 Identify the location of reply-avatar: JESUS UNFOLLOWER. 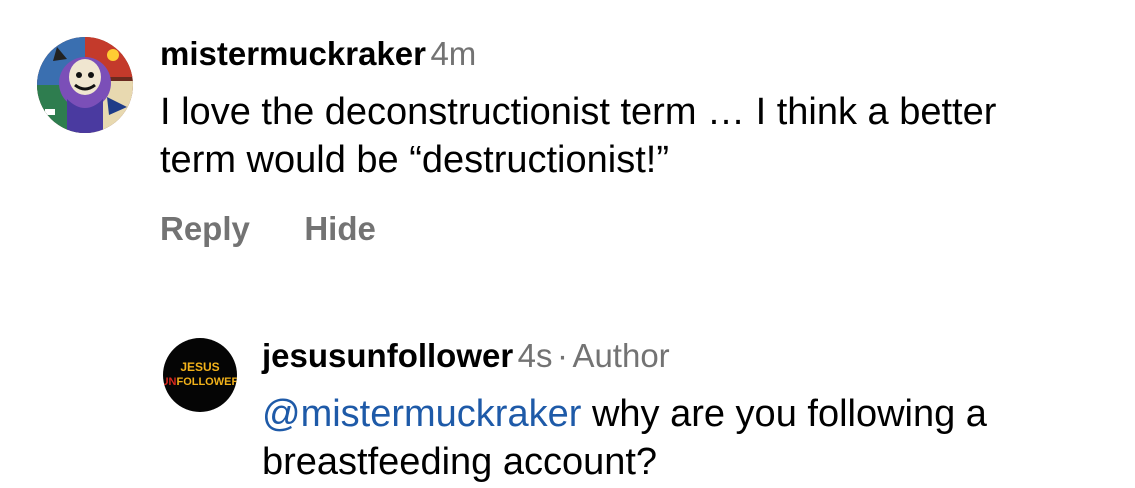
(200, 375).